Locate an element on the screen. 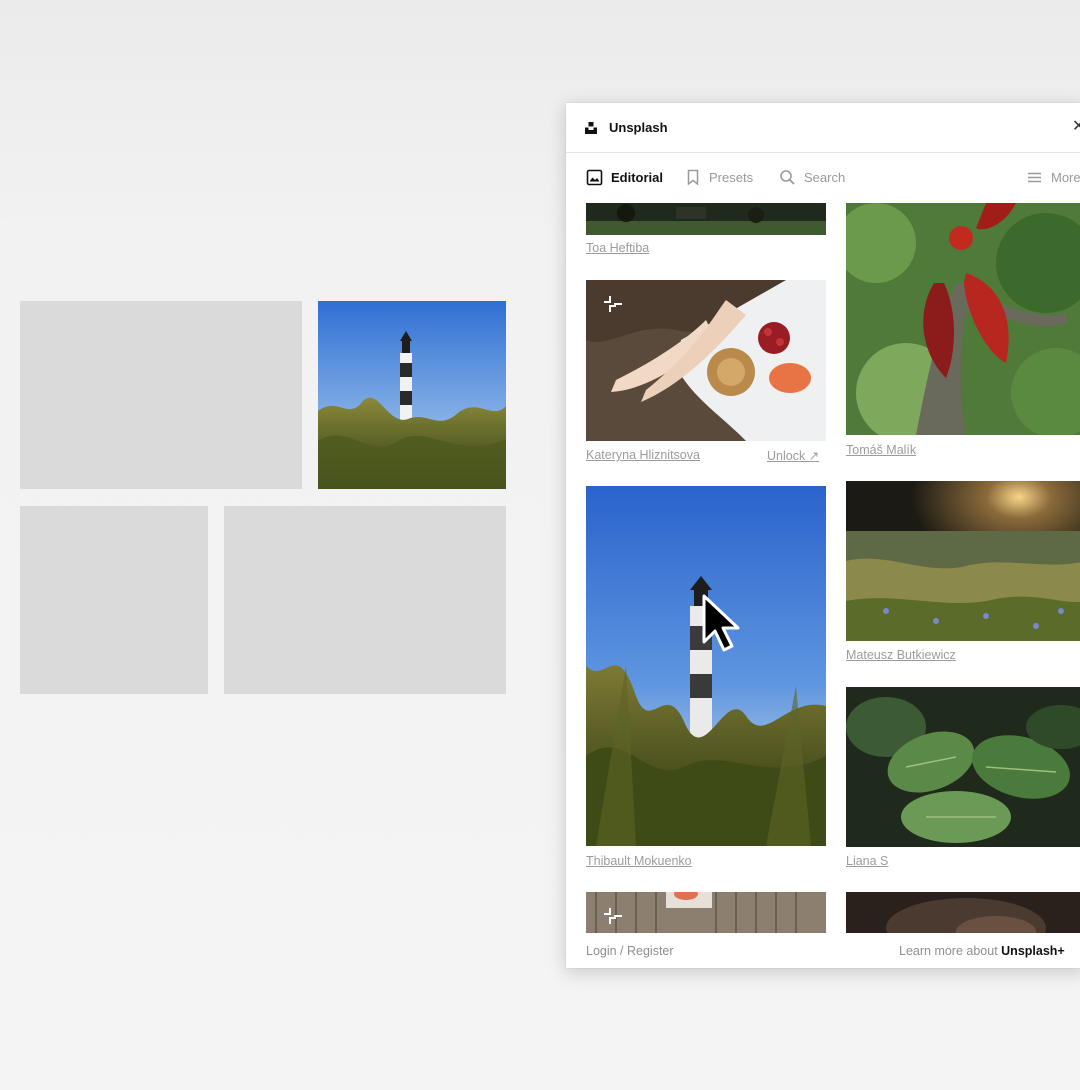 The height and width of the screenshot is (1090, 1080). tab-editorial-label: Editorial is located at coordinates (637, 177).